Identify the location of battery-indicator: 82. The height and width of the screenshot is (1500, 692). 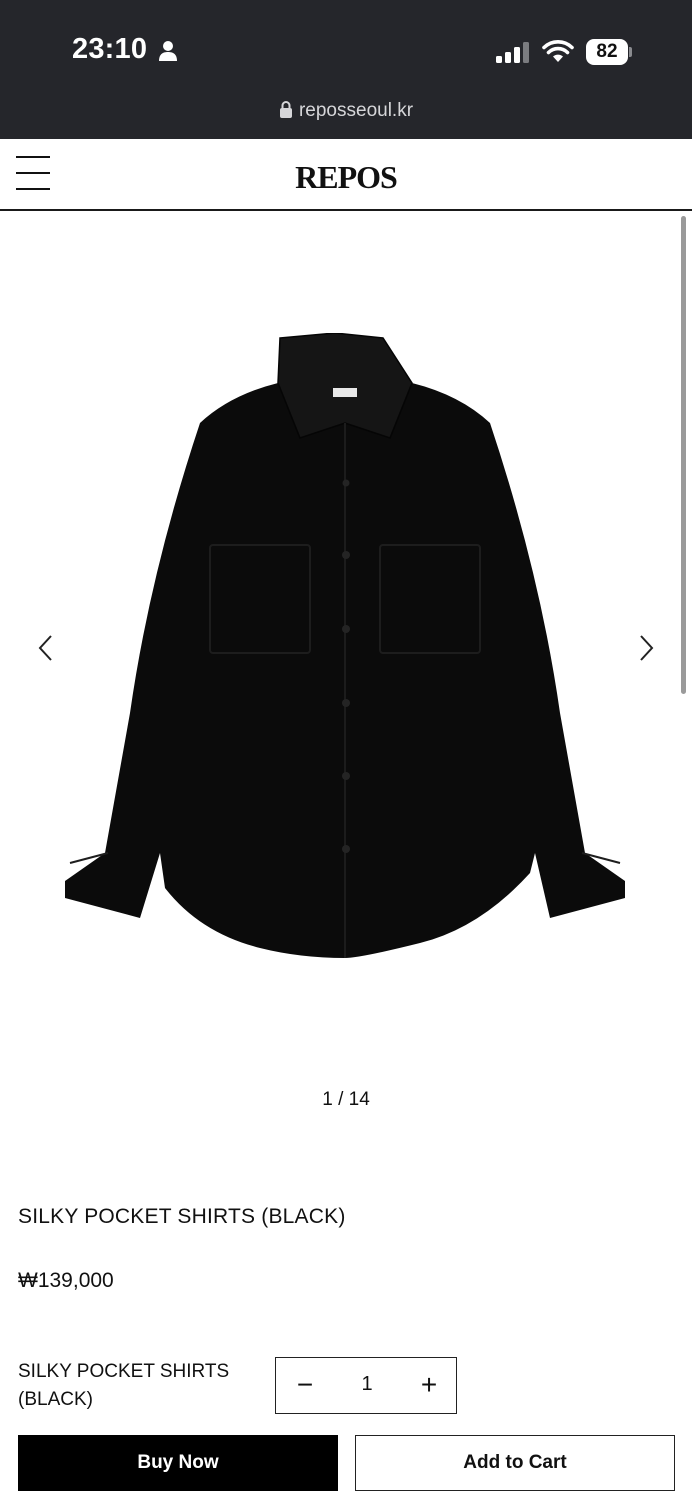
(609, 52).